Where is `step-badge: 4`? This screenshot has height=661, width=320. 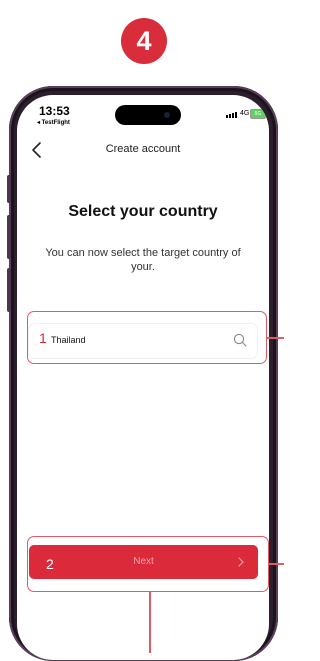
step-badge: 4 is located at coordinates (144, 41).